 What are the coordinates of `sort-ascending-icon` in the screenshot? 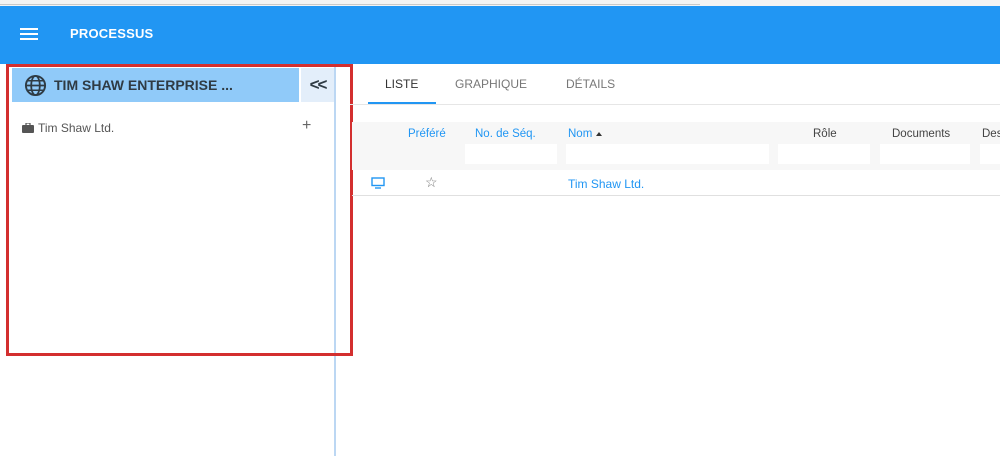 It's located at (599, 134).